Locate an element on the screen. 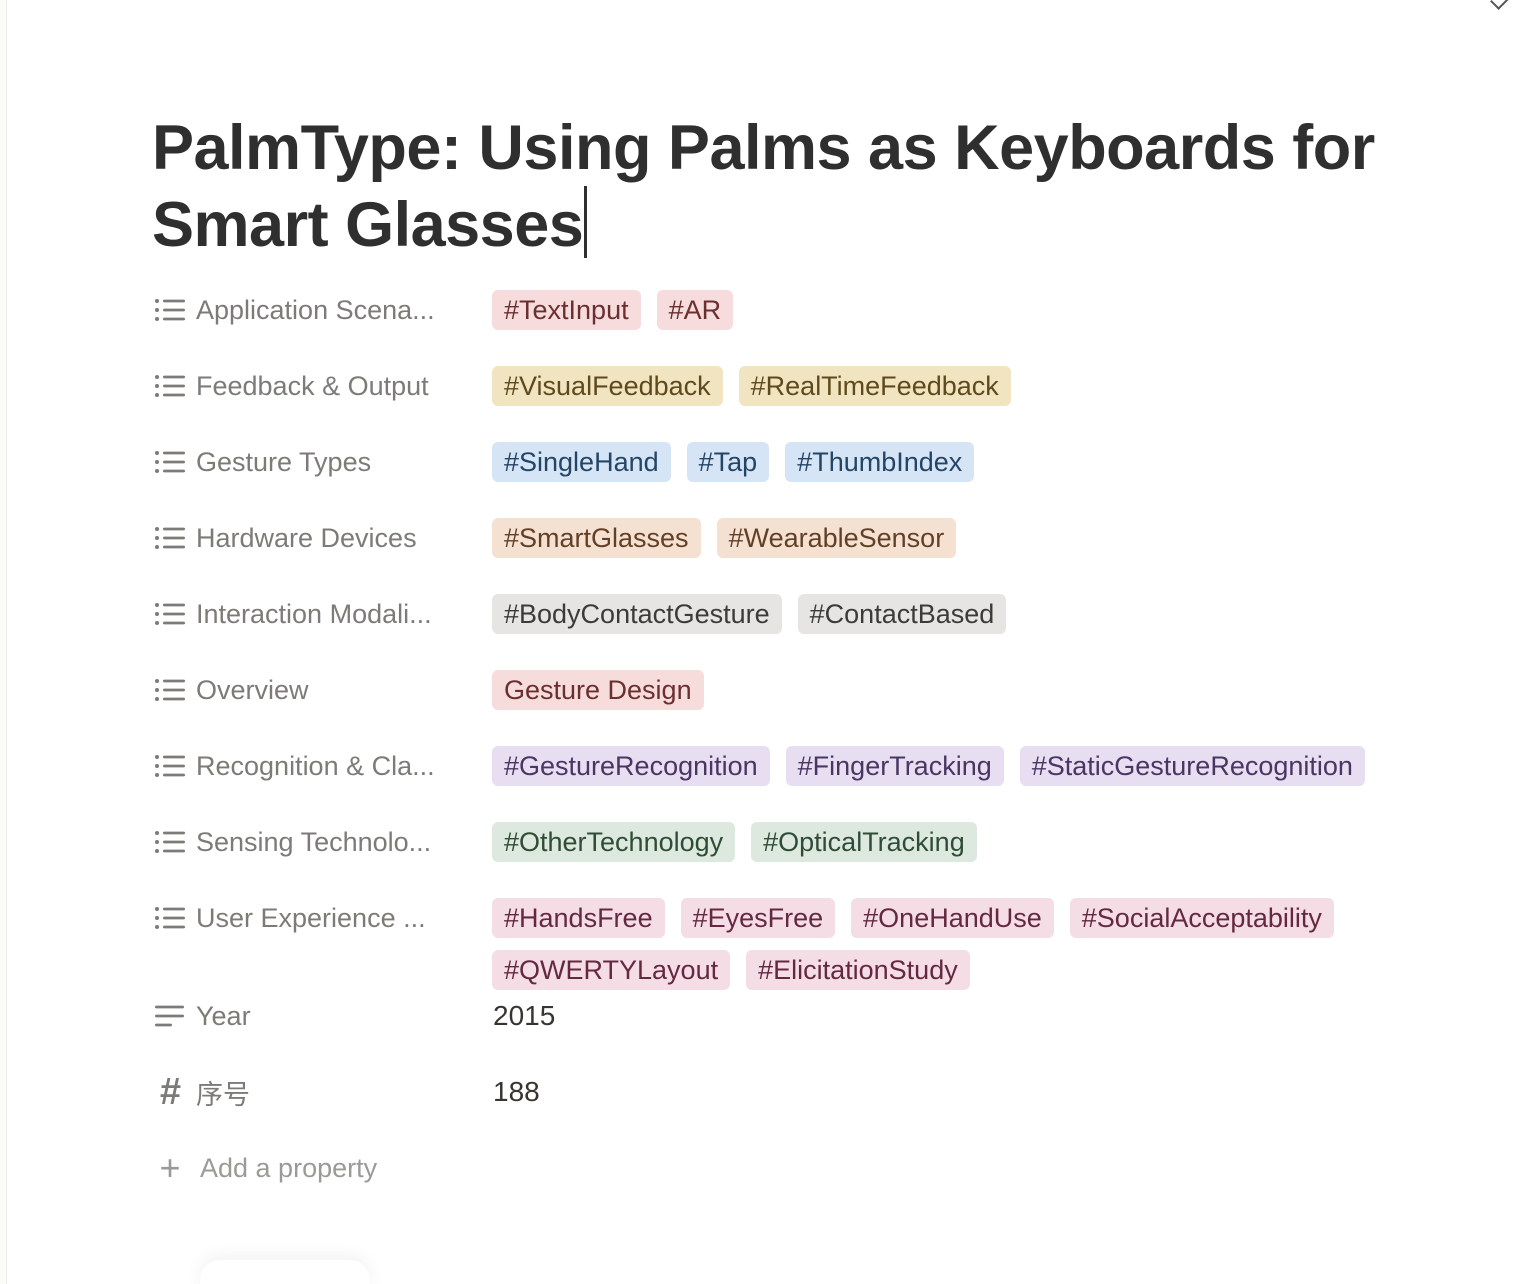 The height and width of the screenshot is (1284, 1520). property-value: #BodyContactGesture #ContactBased is located at coordinates (972, 611).